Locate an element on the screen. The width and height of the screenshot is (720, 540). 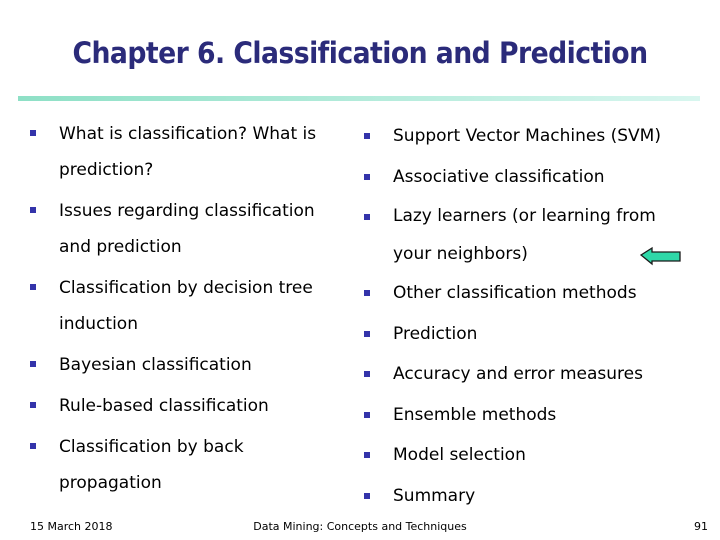
list-item: Rule-based classification is located at coordinates (185, 406).